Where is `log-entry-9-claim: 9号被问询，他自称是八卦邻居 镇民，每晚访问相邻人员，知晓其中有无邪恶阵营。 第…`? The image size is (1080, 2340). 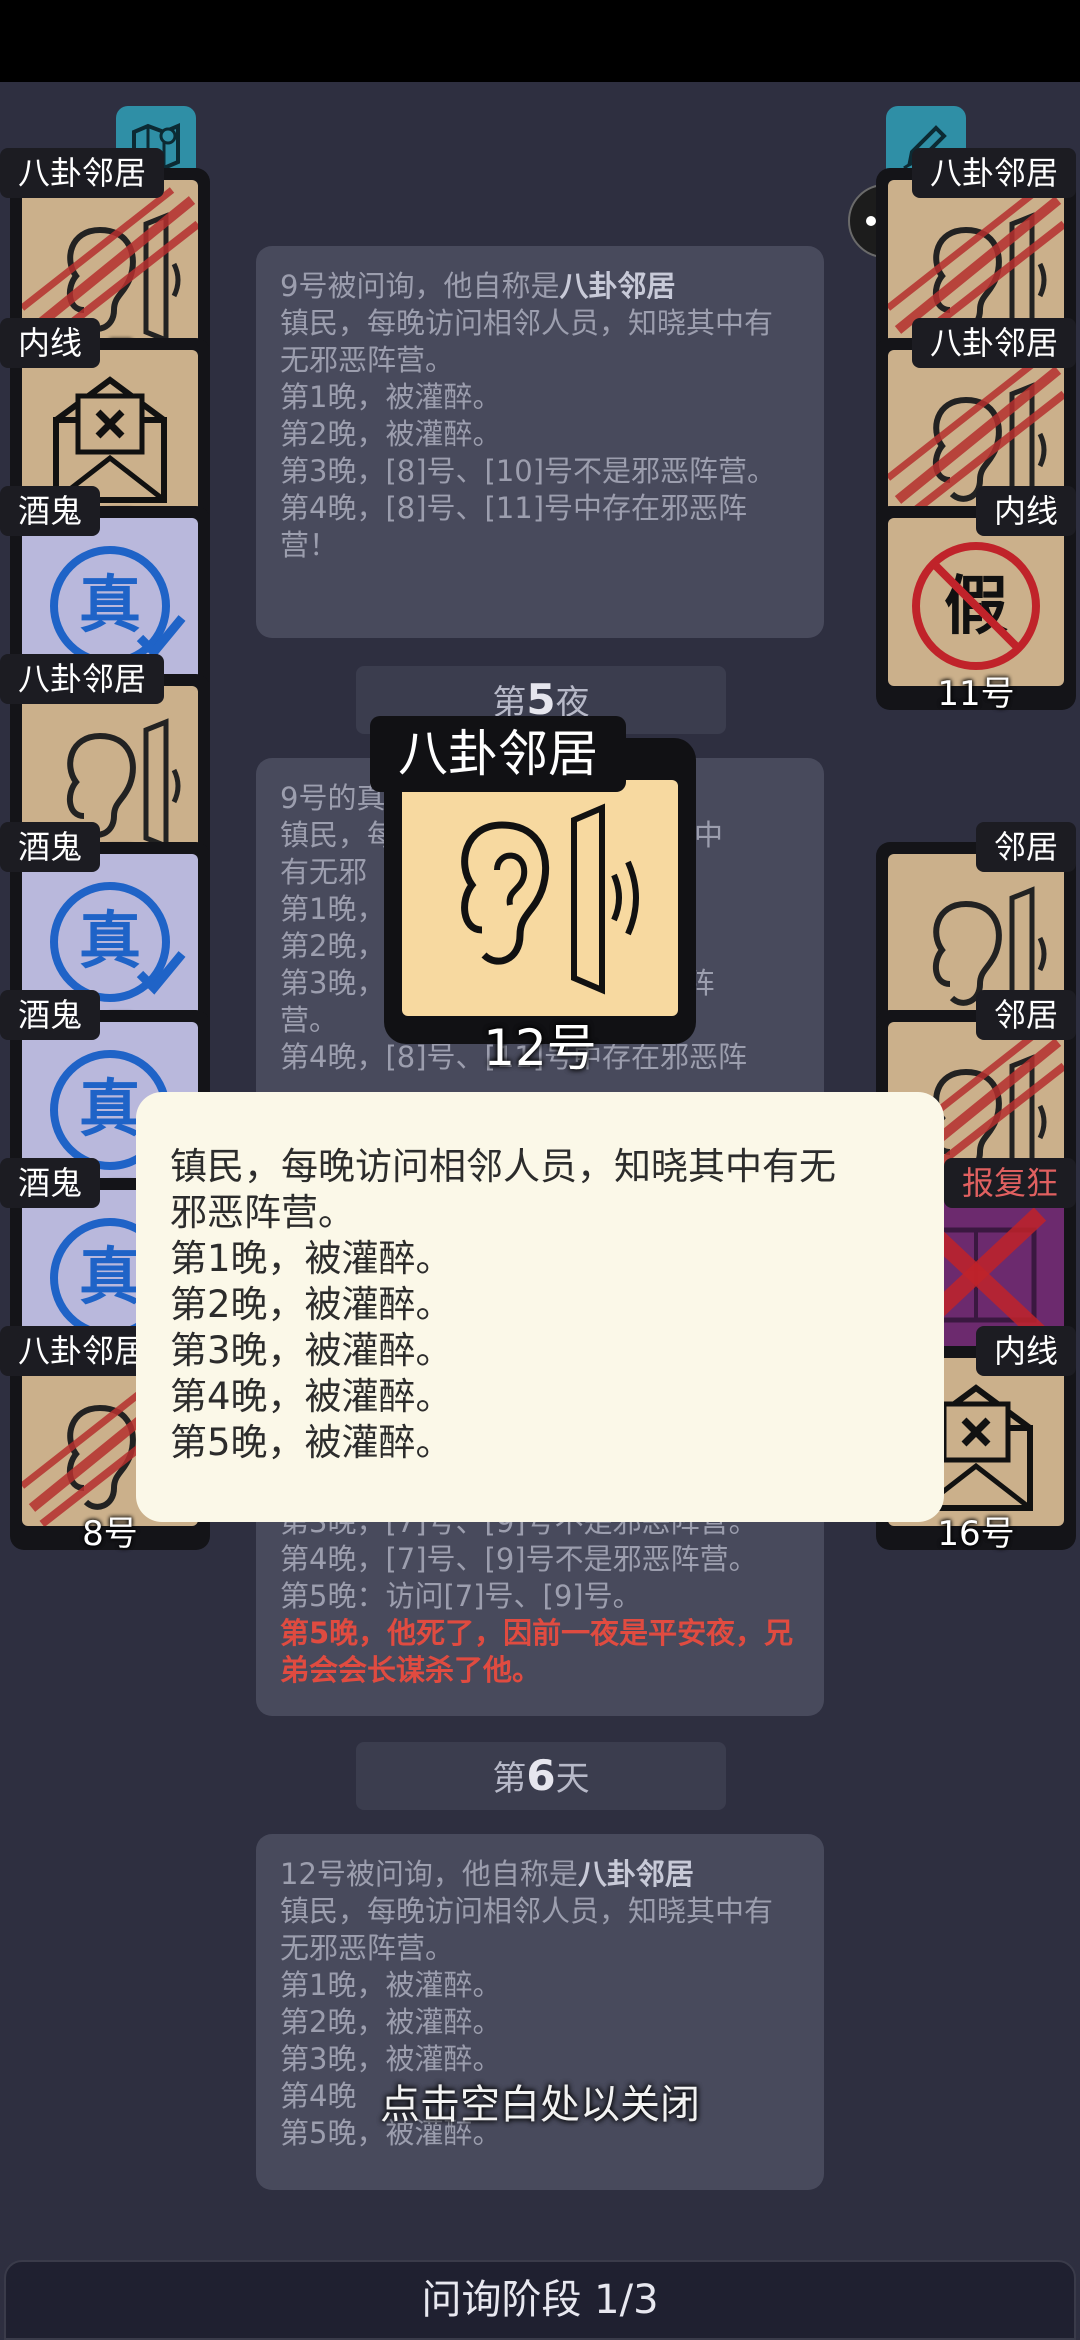 log-entry-9-claim: 9号被问询，他自称是八卦邻居 镇民，每晚访问相邻人员，知晓其中有无邪恶阵营。 第… is located at coordinates (540, 442).